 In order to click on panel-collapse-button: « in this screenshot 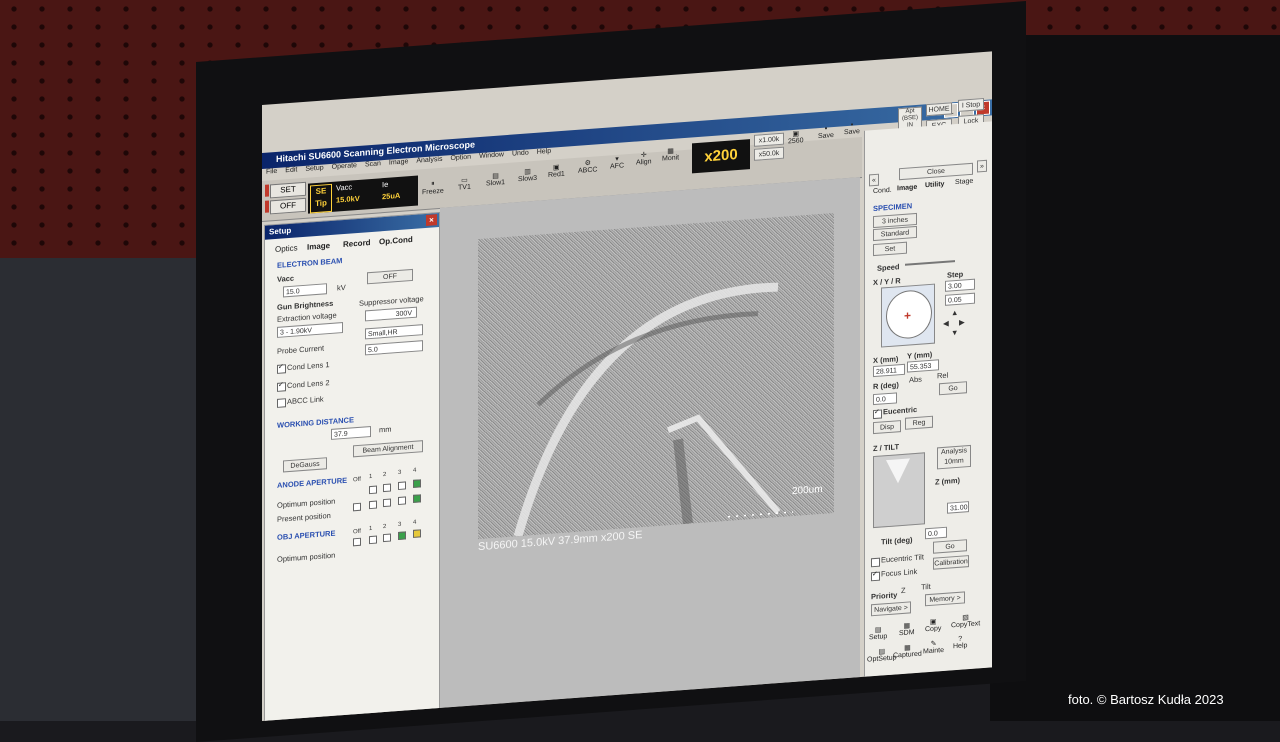, I will do `click(874, 180)`.